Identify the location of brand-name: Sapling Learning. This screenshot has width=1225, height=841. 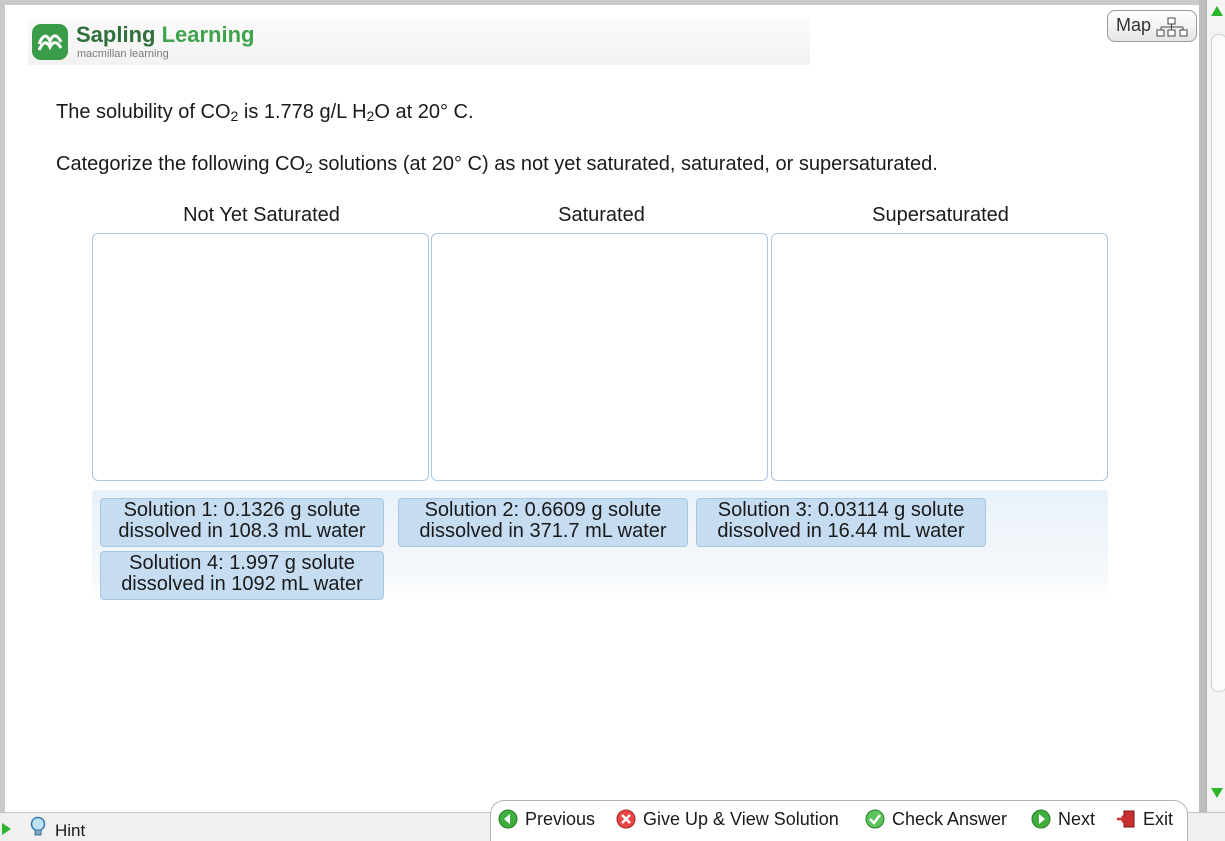
(165, 35).